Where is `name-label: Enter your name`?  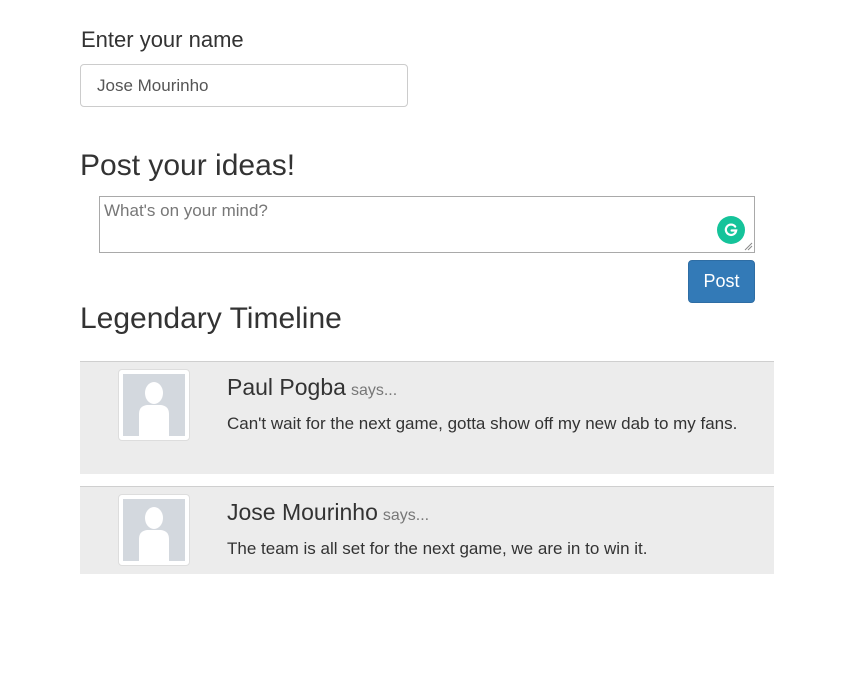
name-label: Enter your name is located at coordinates (162, 39).